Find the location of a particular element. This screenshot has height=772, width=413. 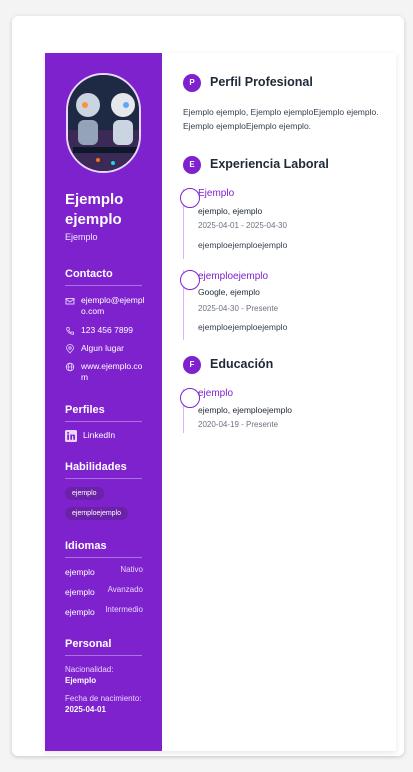

phone-icon is located at coordinates (70, 331).